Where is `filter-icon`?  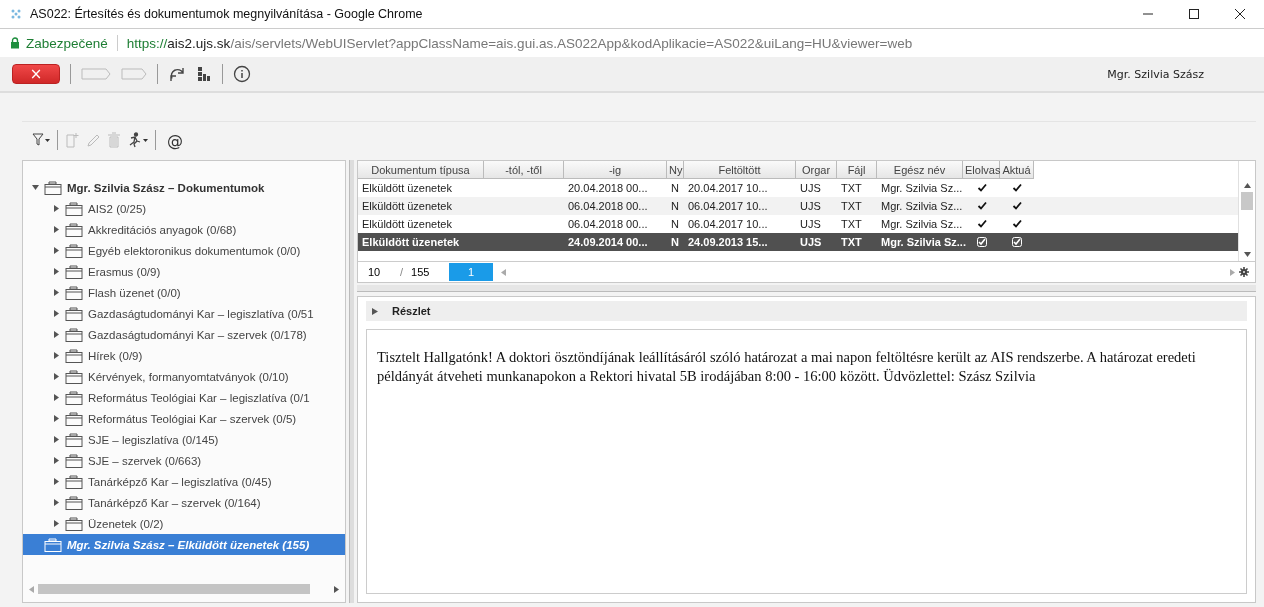
filter-icon is located at coordinates (41, 140).